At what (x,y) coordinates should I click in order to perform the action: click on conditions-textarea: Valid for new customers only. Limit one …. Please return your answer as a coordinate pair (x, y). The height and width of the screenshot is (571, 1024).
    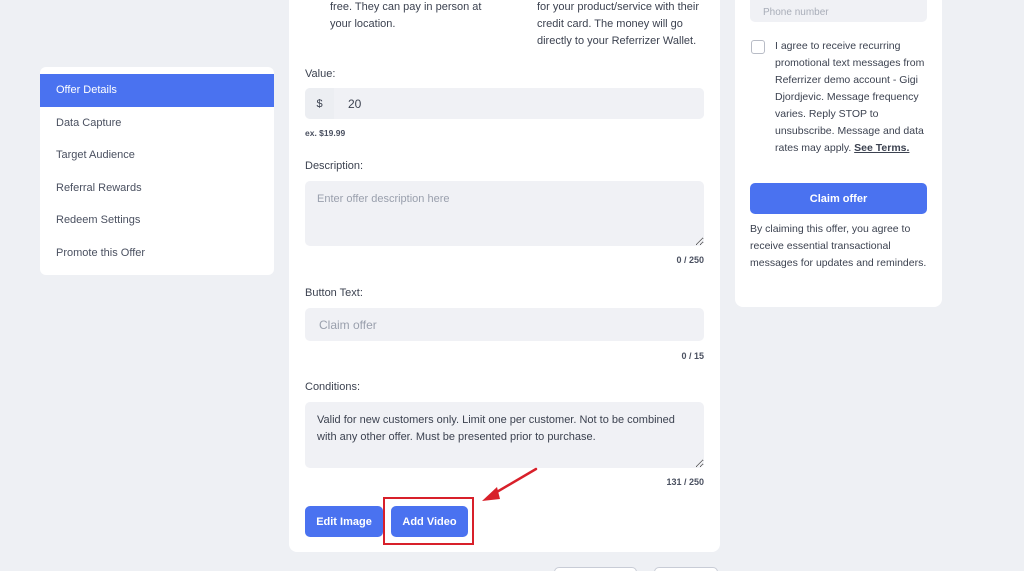
    Looking at the image, I should click on (504, 435).